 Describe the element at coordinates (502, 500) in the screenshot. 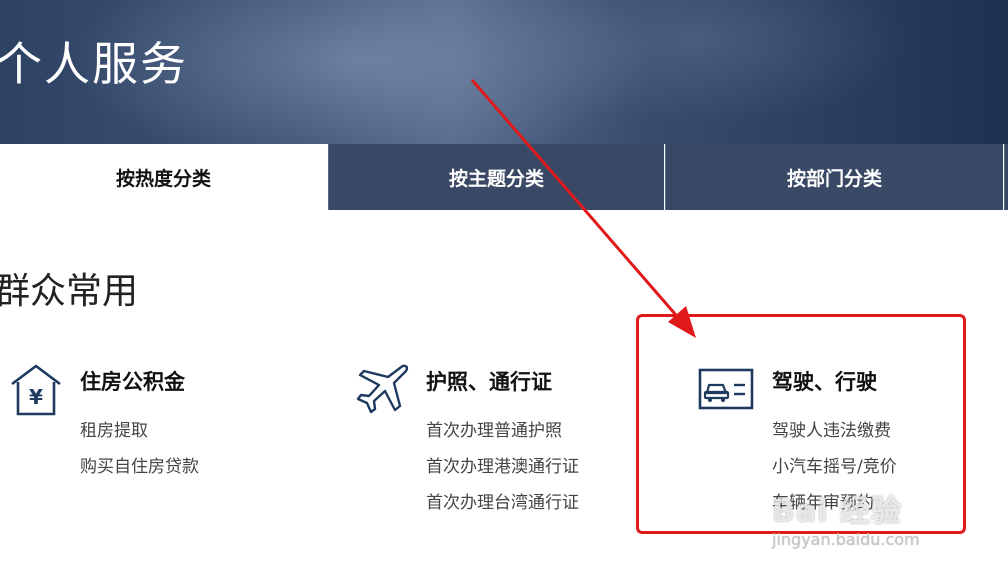

I see `service-link: 首次办理台湾通行证` at that location.